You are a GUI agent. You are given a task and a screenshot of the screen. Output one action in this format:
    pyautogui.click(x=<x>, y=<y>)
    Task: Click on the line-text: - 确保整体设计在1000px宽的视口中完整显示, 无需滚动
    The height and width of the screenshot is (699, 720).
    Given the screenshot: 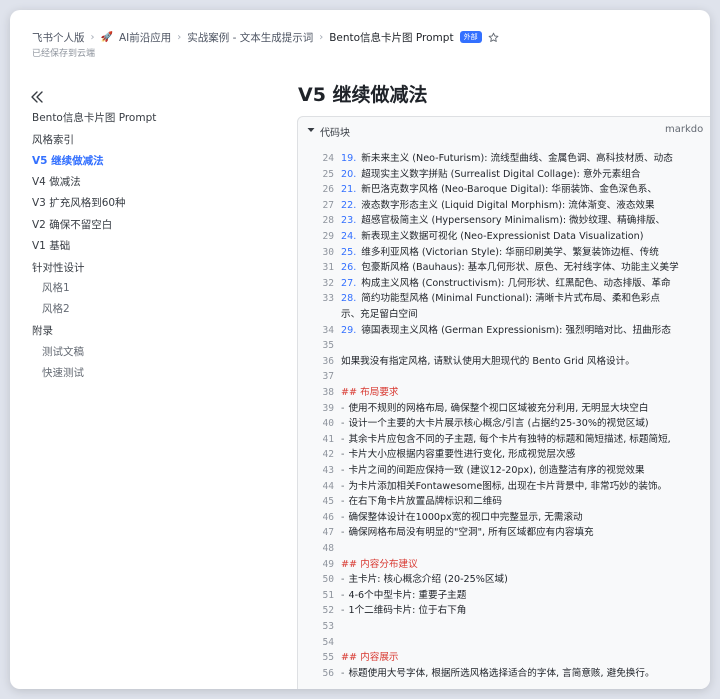 What is the action you would take?
    pyautogui.click(x=462, y=518)
    